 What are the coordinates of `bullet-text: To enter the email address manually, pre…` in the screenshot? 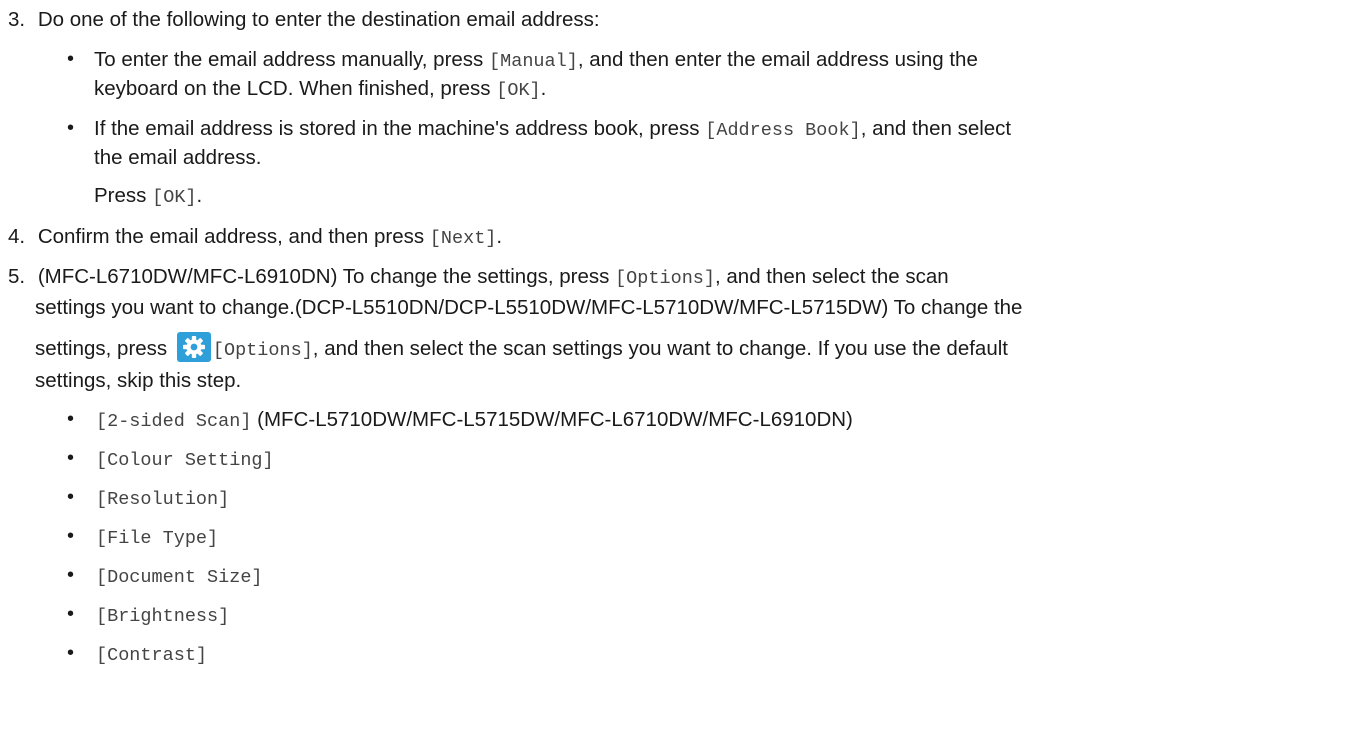 It's located at (292, 59).